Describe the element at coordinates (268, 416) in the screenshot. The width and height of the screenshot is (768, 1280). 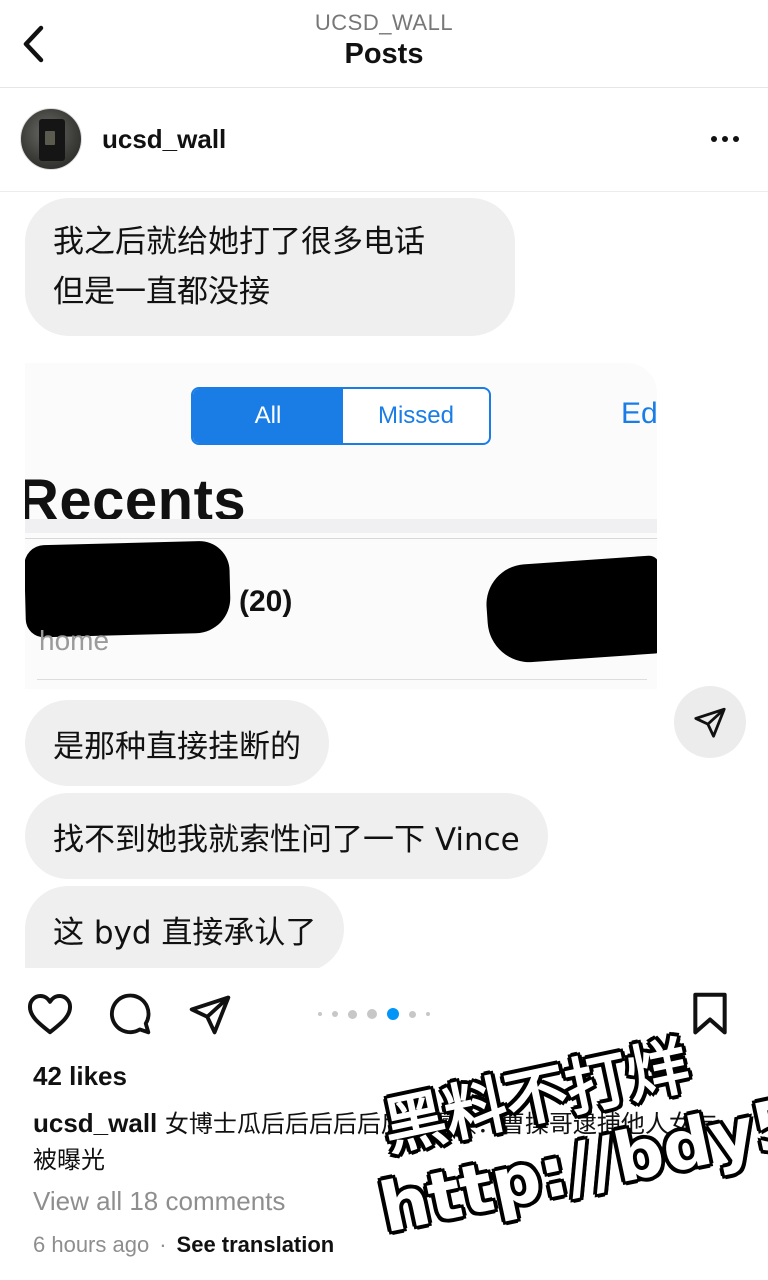
I see `segment-all: All` at that location.